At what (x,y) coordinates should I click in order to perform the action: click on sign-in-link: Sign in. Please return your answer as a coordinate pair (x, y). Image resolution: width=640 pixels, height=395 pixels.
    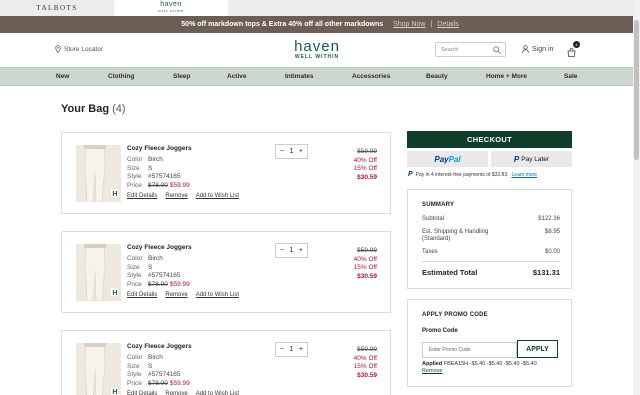
    Looking at the image, I should click on (537, 49).